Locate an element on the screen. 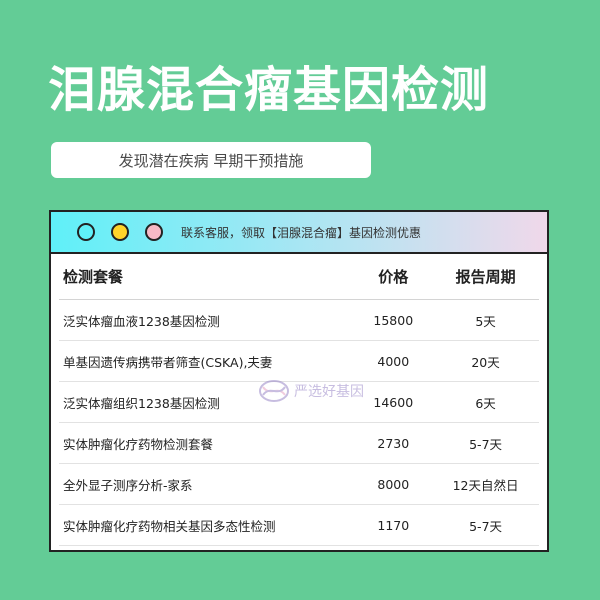 Image resolution: width=600 pixels, height=600 pixels. subtitle-badge: 发现潜在疾病 早期干预措施 is located at coordinates (211, 160).